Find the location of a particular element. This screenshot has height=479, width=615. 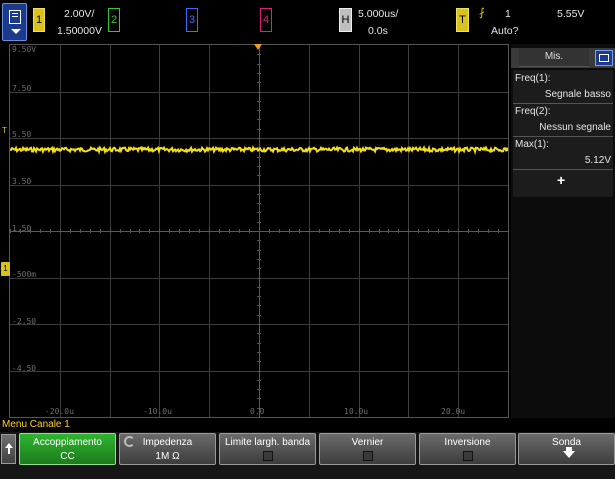

channel-1-trace is located at coordinates (259, 150).